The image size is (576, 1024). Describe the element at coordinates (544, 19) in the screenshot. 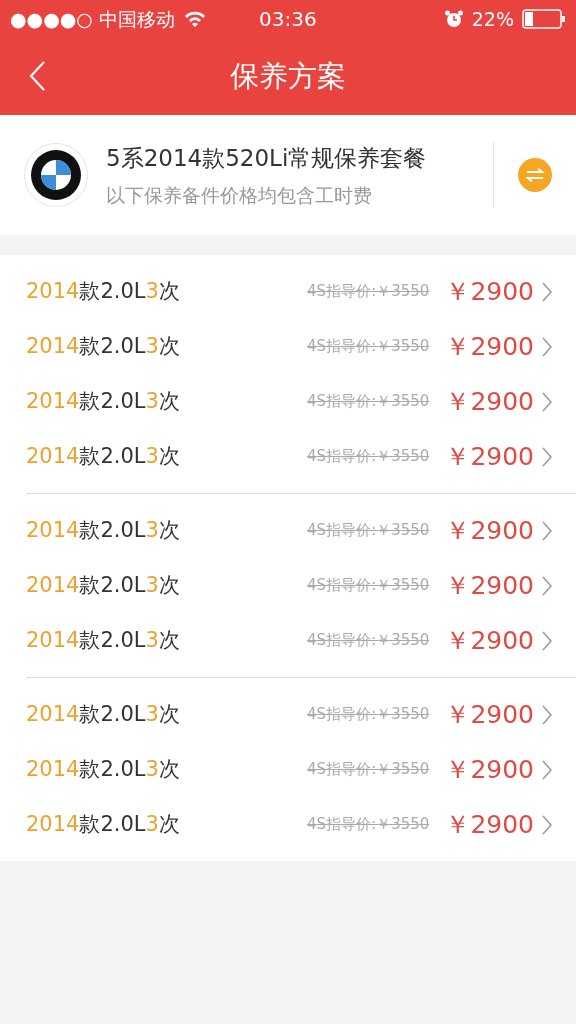

I see `battery-icon` at that location.